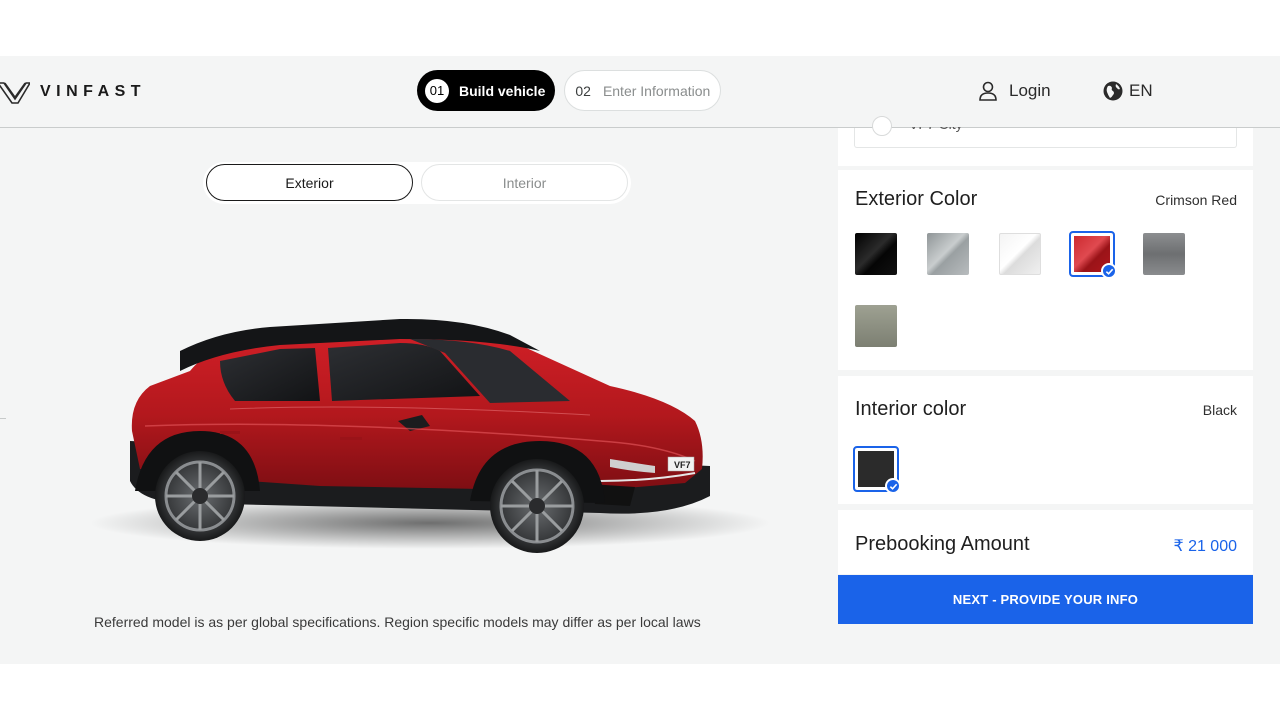  I want to click on login-button: Login, so click(1014, 91).